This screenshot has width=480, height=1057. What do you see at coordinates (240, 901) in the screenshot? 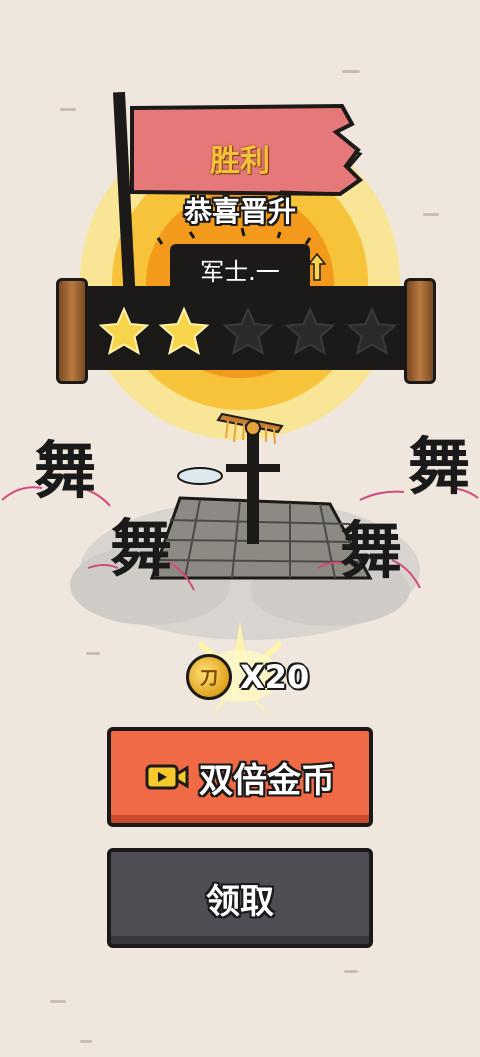
I see `claim-label: 领取` at bounding box center [240, 901].